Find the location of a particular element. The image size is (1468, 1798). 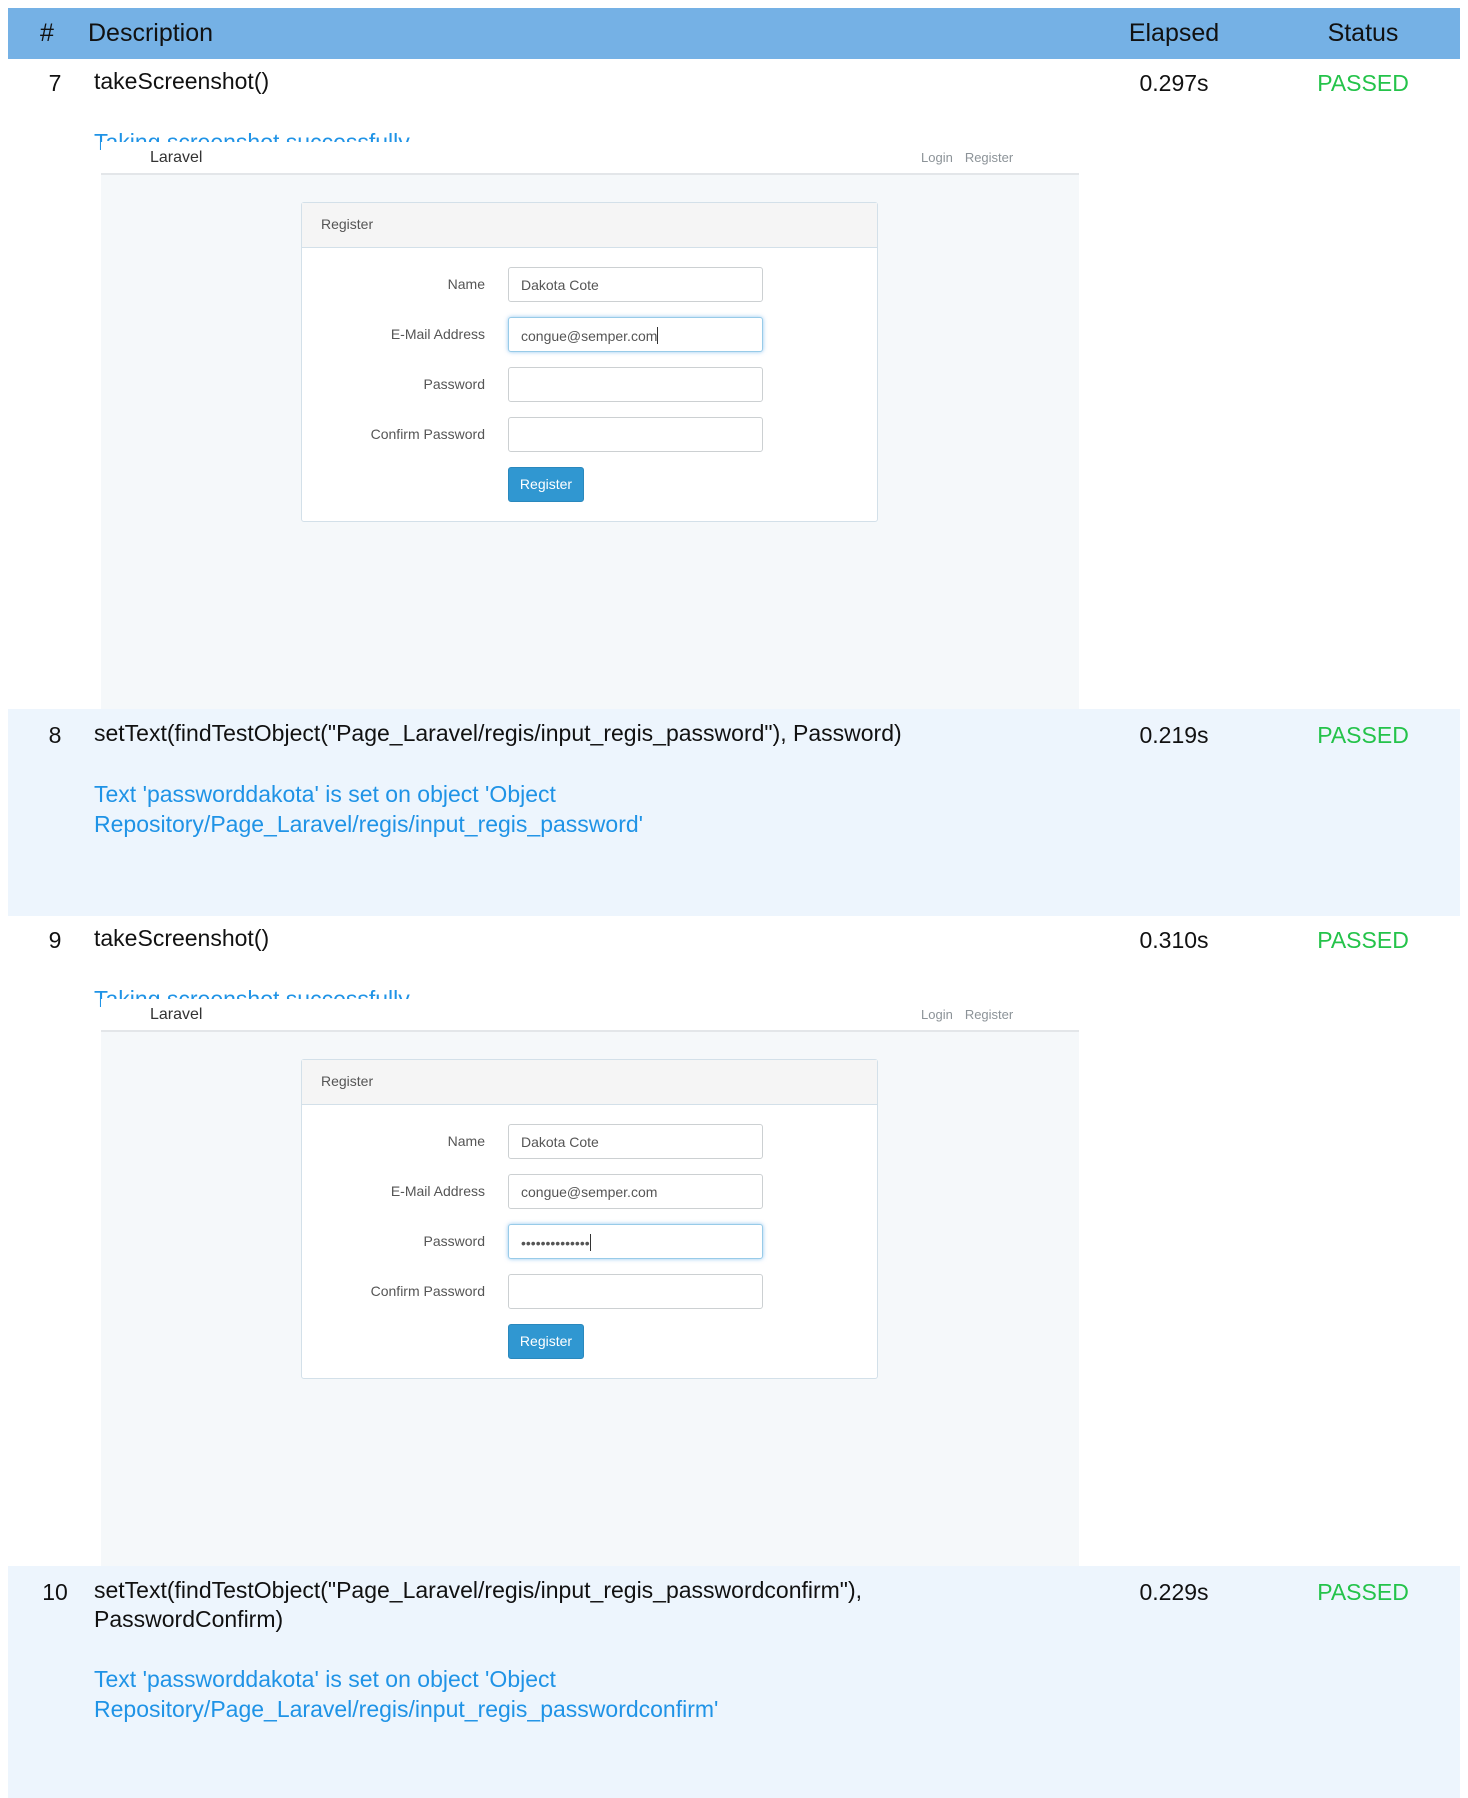

step-elapsed: 0.297s is located at coordinates (1174, 83).